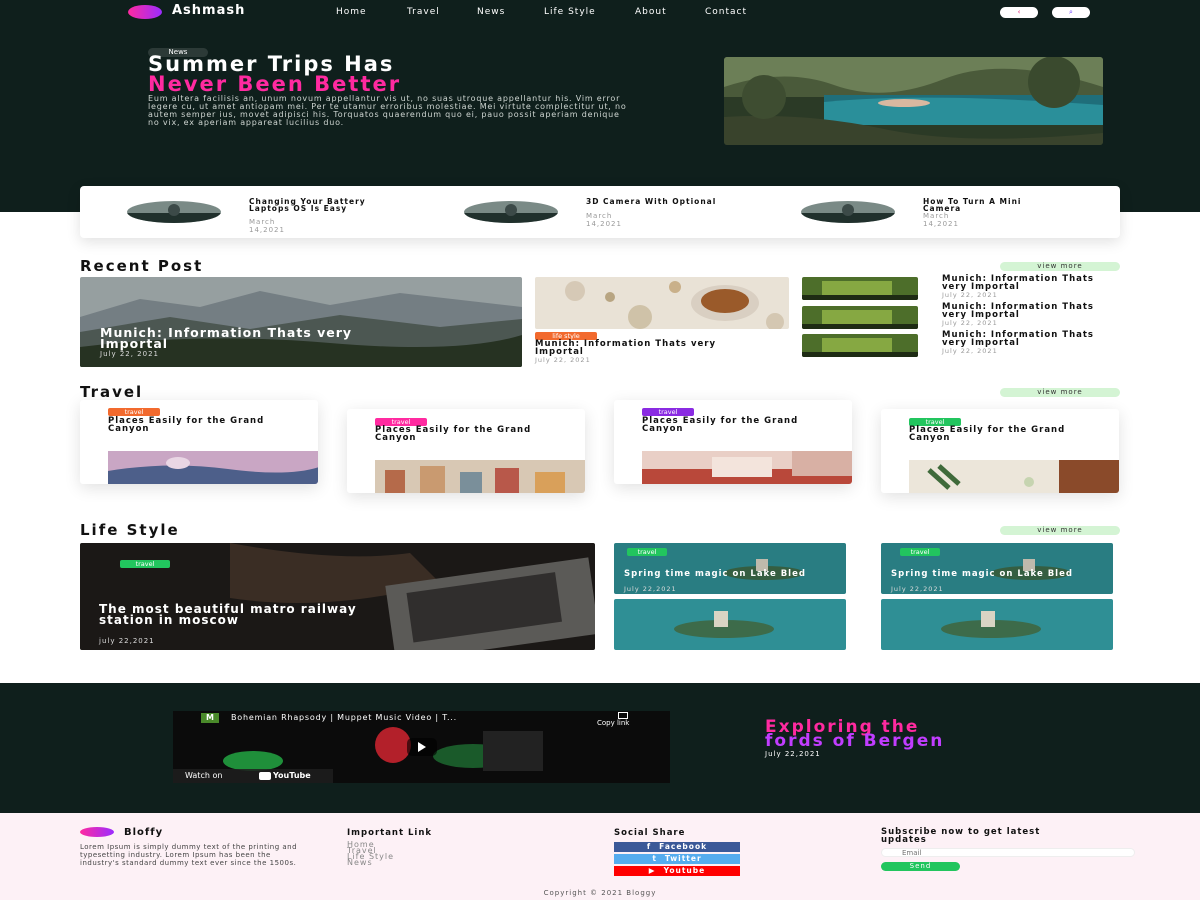  What do you see at coordinates (1060, 530) in the screenshot?
I see `life-style-view-more-button: view more` at bounding box center [1060, 530].